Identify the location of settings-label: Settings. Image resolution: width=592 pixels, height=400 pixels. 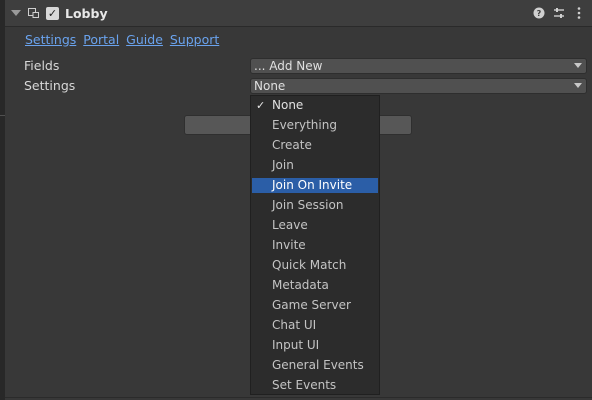
(50, 85).